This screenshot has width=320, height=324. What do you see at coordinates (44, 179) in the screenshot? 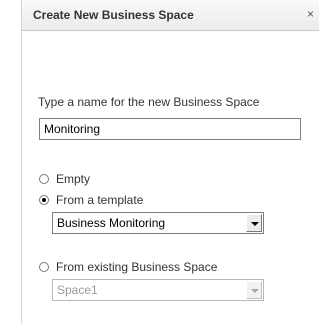
I see `empty-radio` at bounding box center [44, 179].